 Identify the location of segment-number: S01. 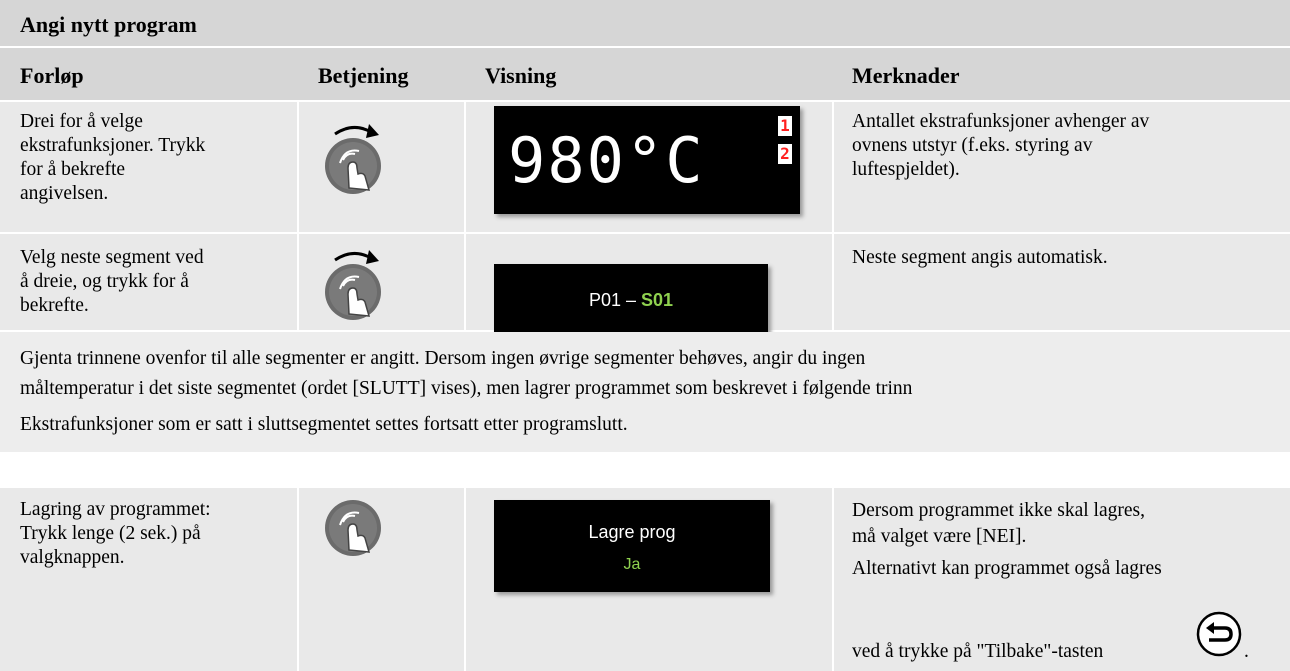
(657, 300).